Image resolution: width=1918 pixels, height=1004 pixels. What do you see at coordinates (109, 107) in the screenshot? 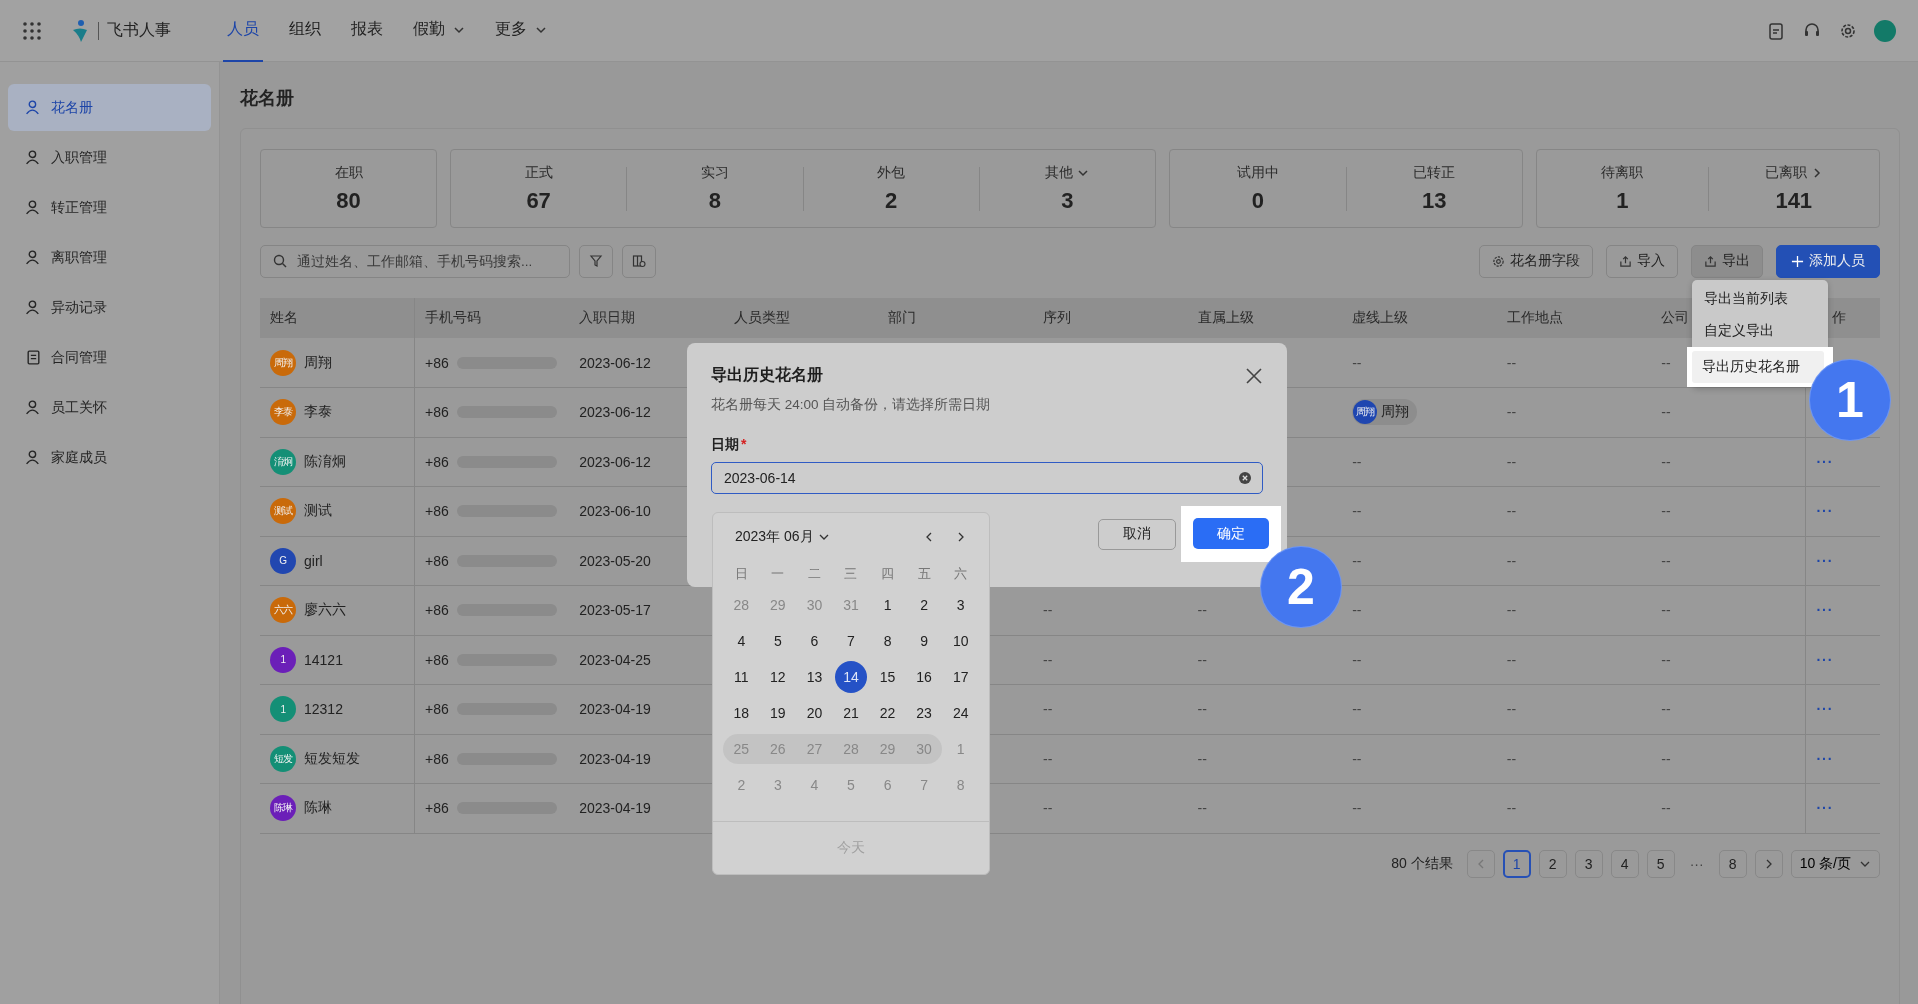
I see `sidebar-item: 花名册` at bounding box center [109, 107].